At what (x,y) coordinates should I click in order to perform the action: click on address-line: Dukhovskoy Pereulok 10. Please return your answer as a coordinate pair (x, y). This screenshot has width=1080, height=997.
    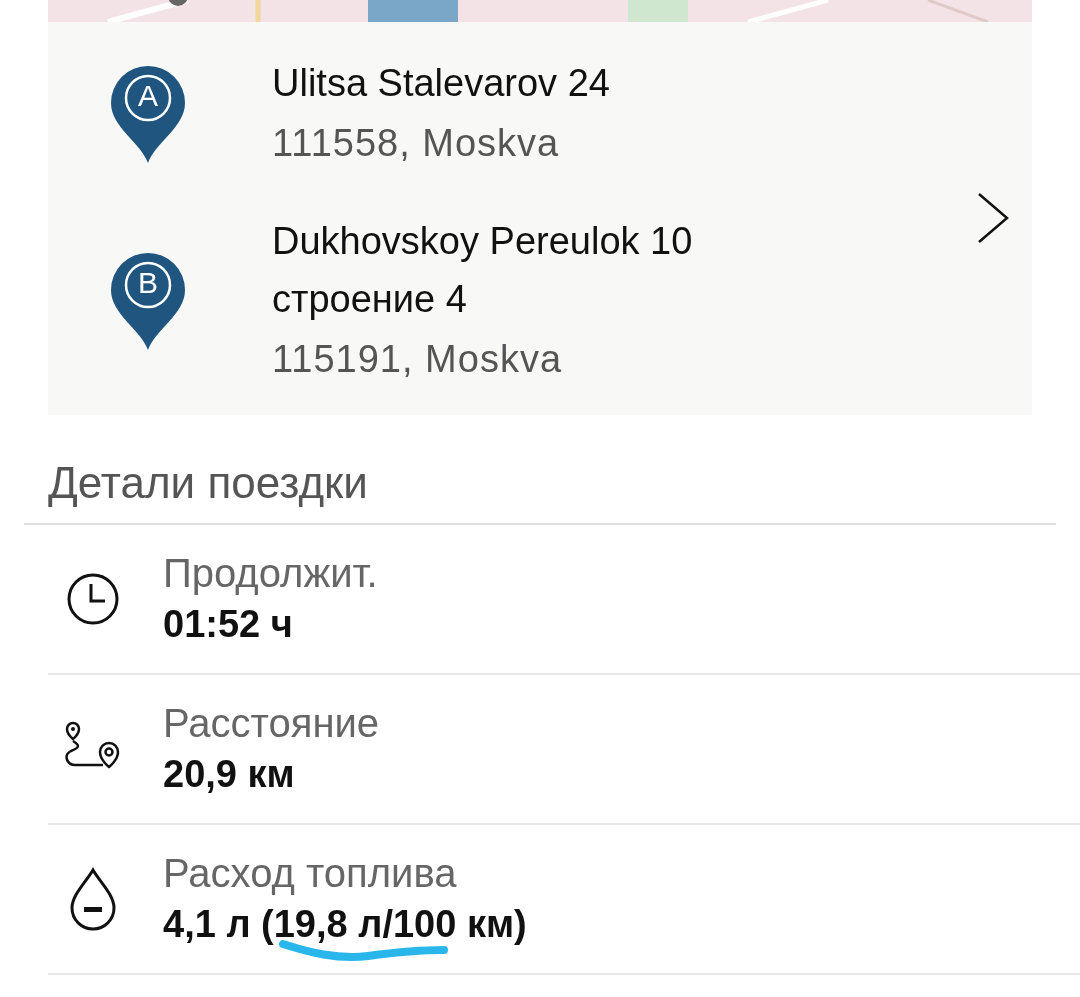
    Looking at the image, I should click on (482, 241).